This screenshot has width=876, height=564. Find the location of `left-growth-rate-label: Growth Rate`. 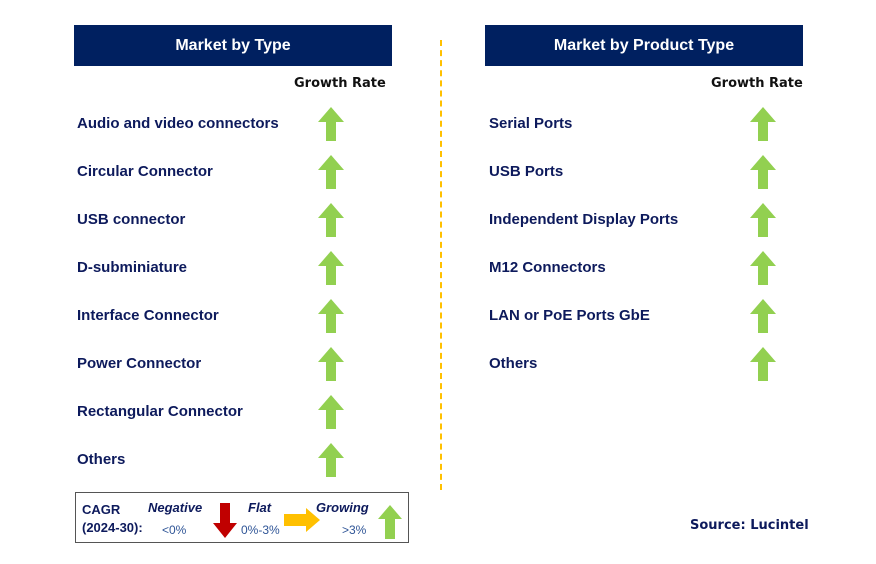

left-growth-rate-label: Growth Rate is located at coordinates (340, 83).